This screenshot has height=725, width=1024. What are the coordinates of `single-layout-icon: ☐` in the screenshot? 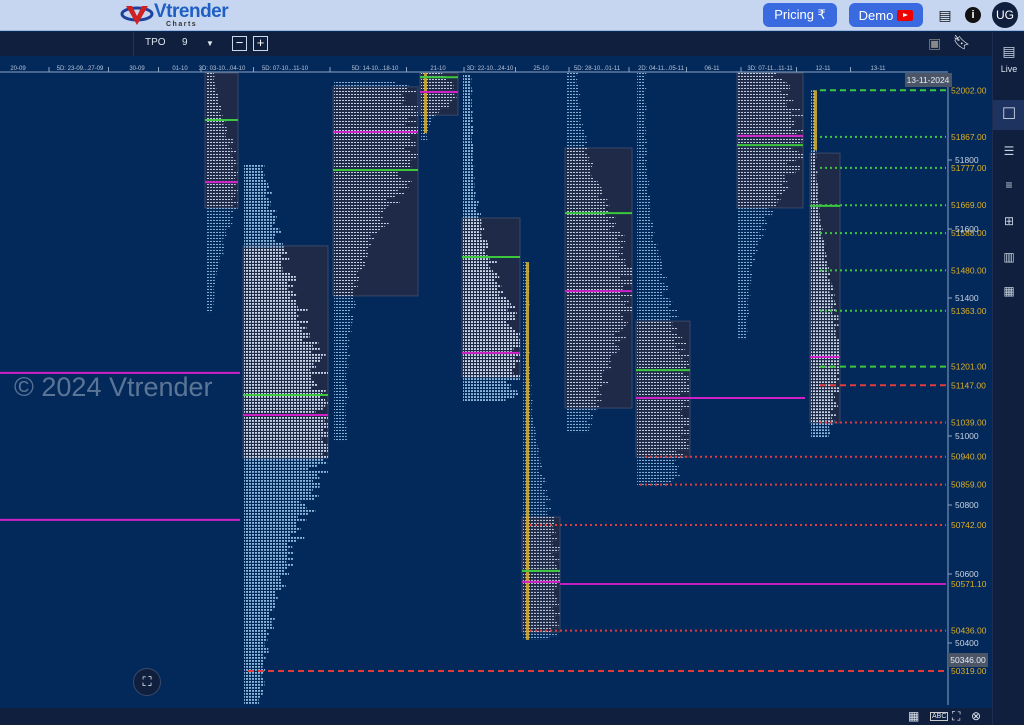 It's located at (1008, 115).